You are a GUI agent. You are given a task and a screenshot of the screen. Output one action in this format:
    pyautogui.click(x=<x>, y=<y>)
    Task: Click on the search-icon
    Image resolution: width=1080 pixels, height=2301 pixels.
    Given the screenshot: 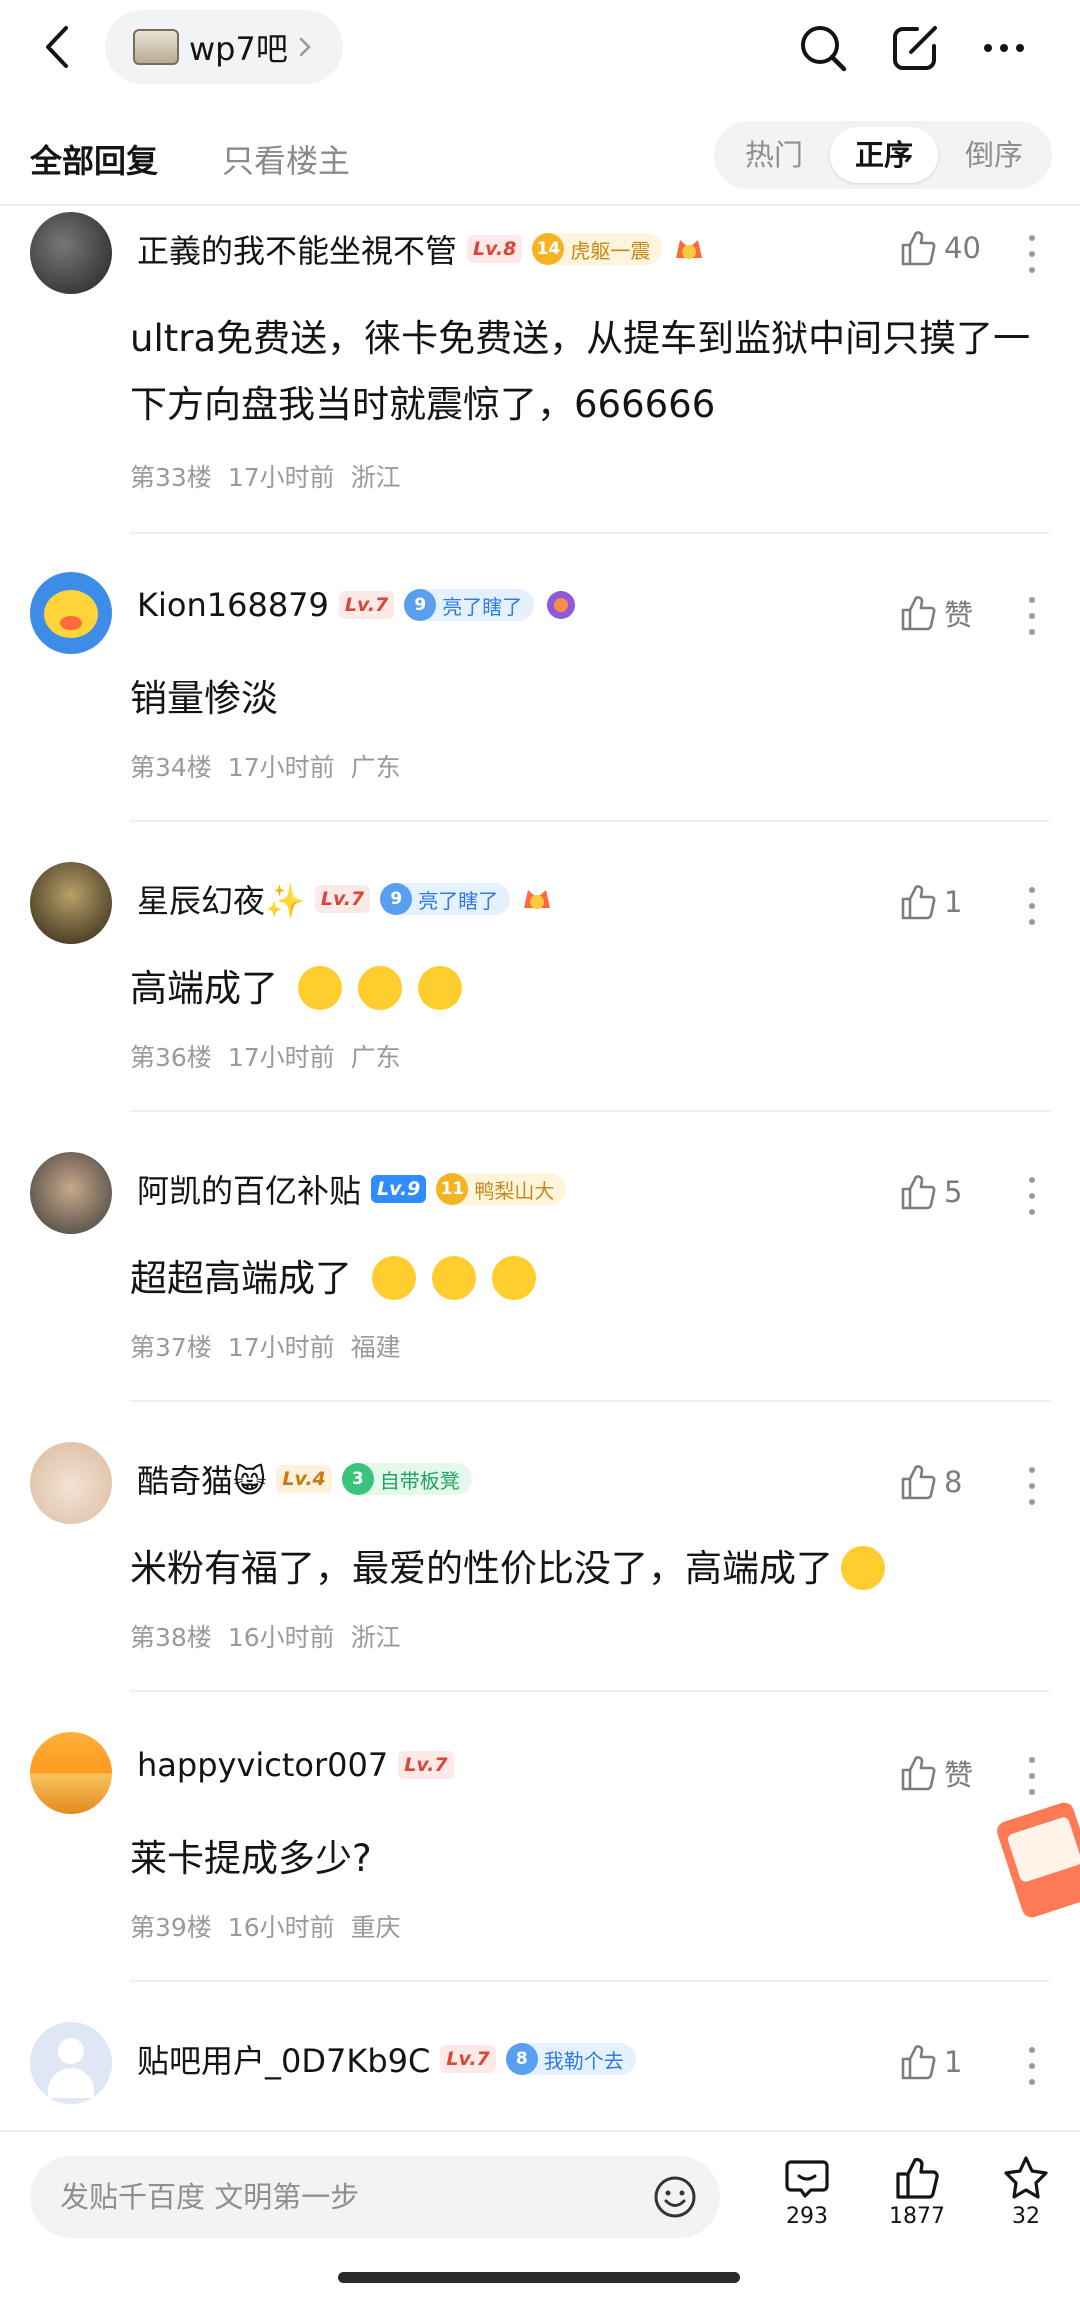 What is the action you would take?
    pyautogui.click(x=823, y=48)
    